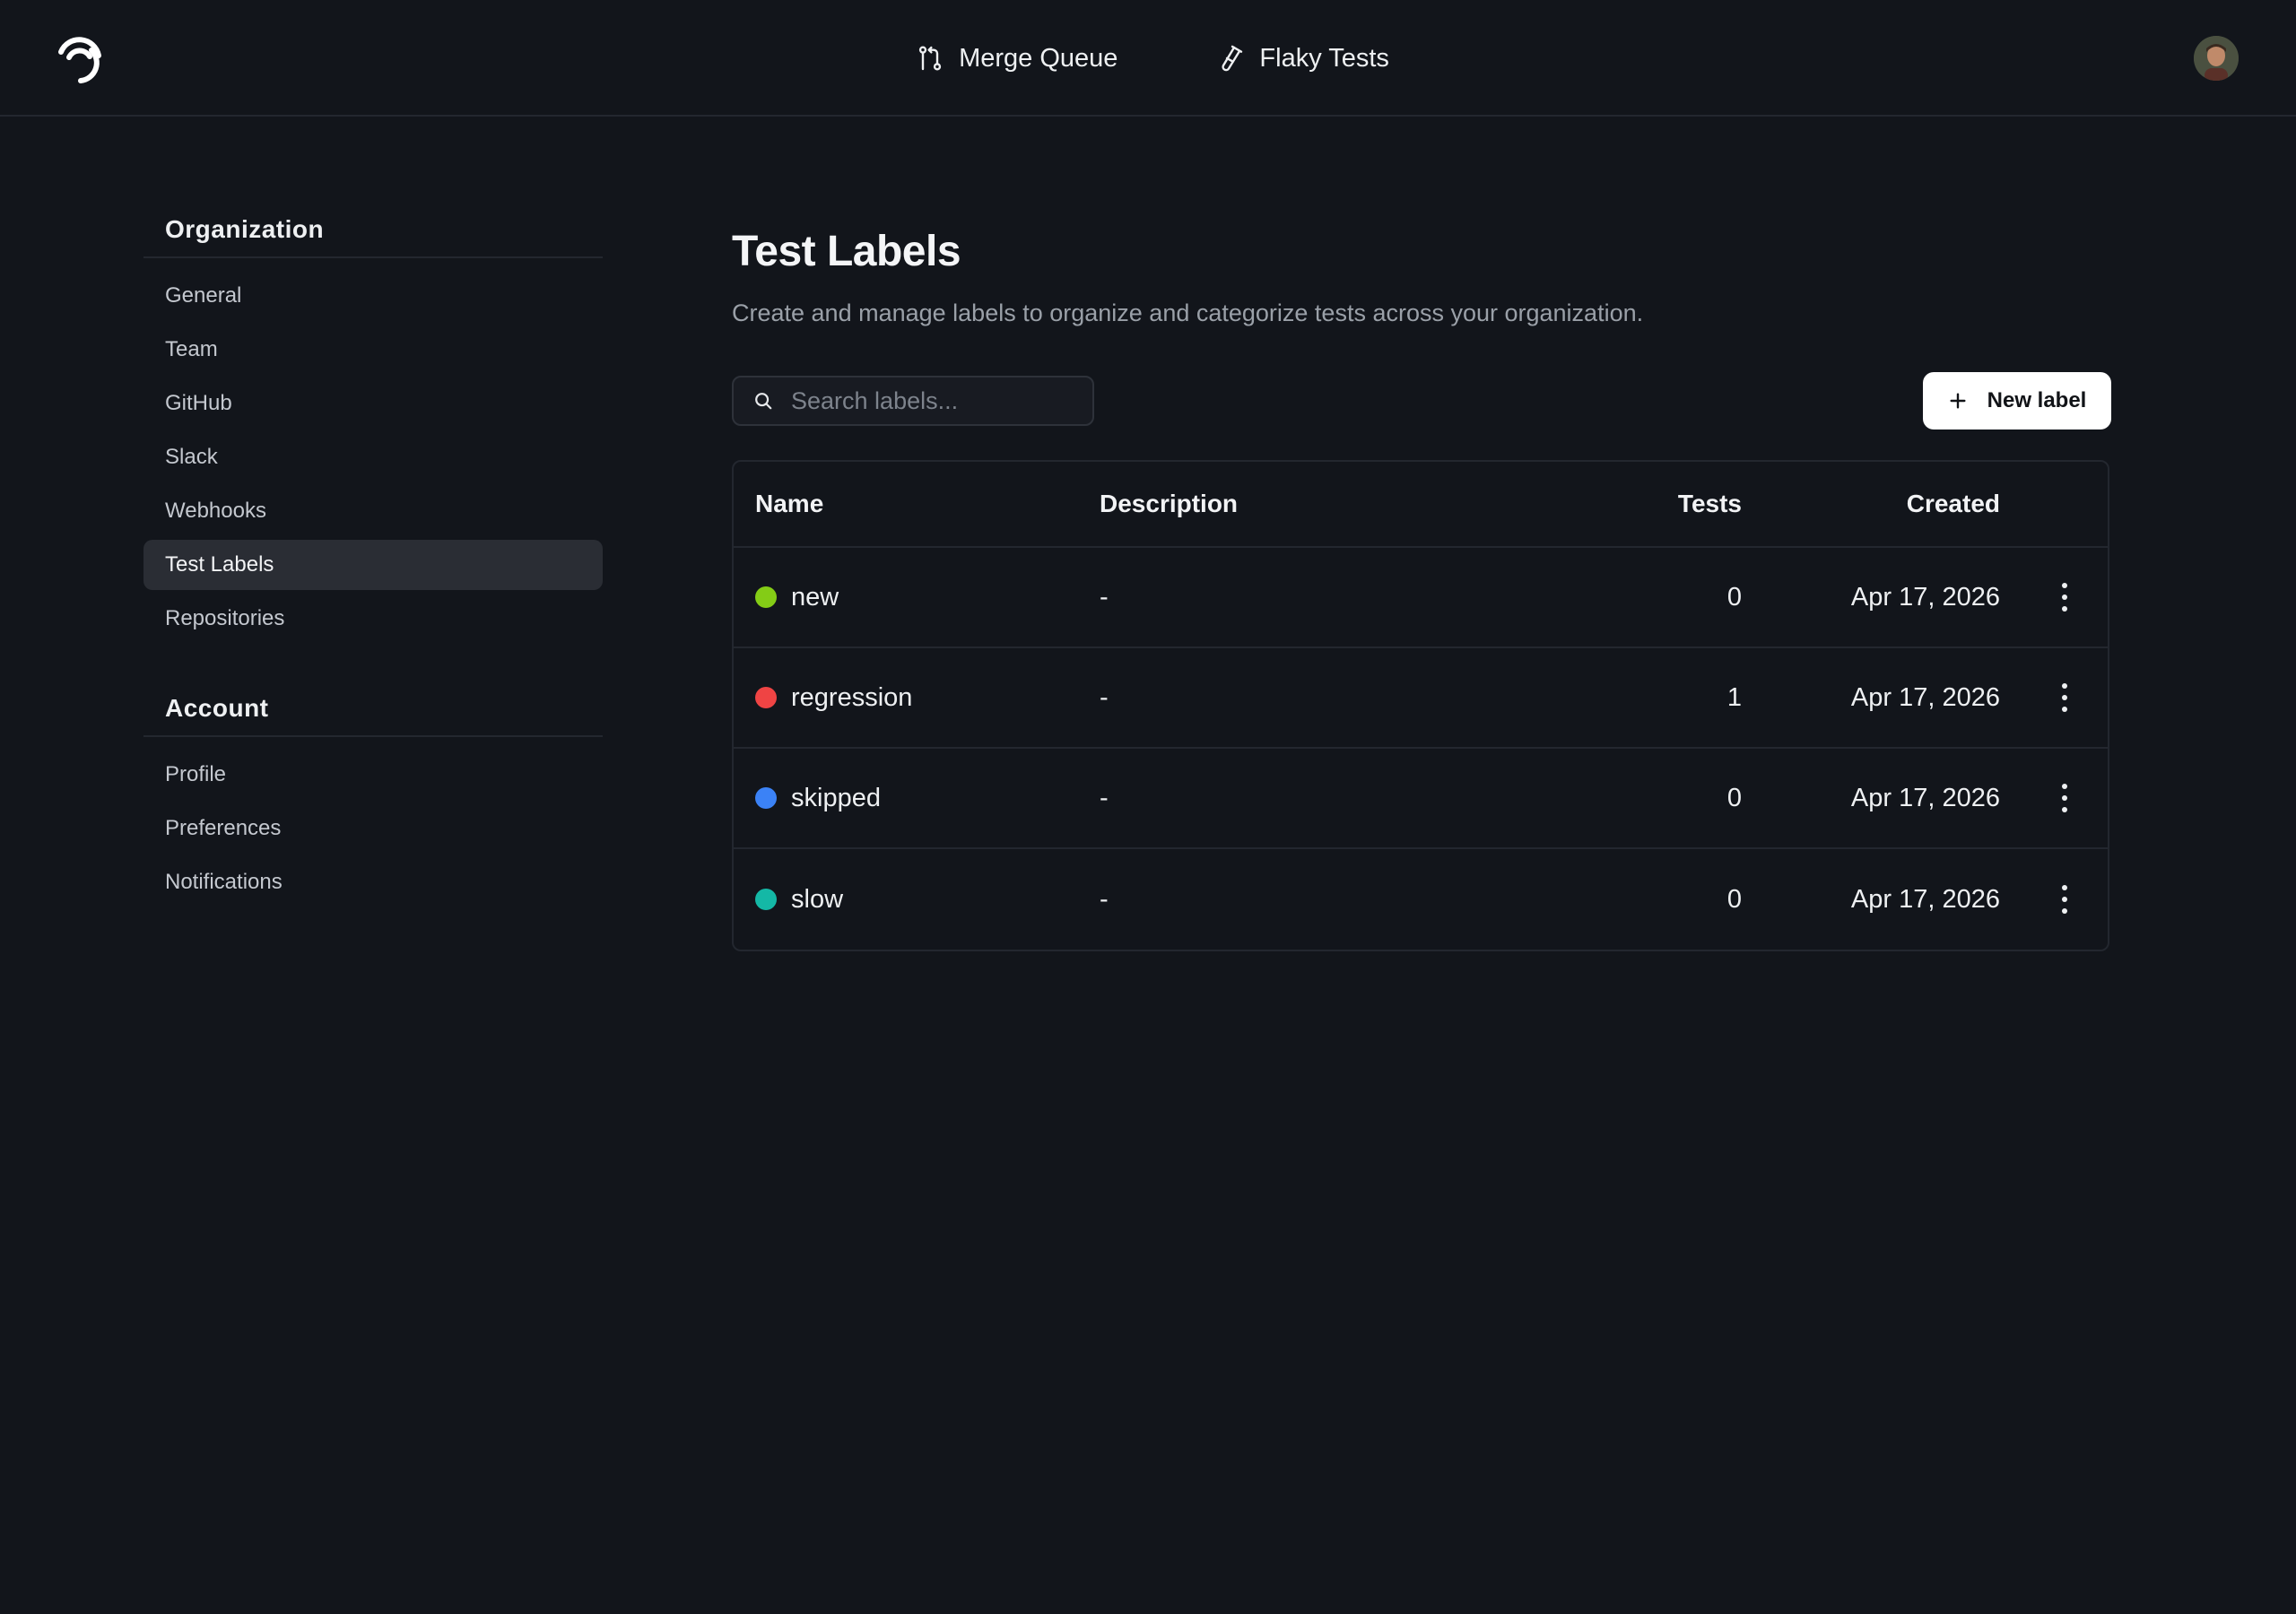 The width and height of the screenshot is (2296, 1614). I want to click on table-row: skipped - 0 Apr 17, 2026, so click(1421, 799).